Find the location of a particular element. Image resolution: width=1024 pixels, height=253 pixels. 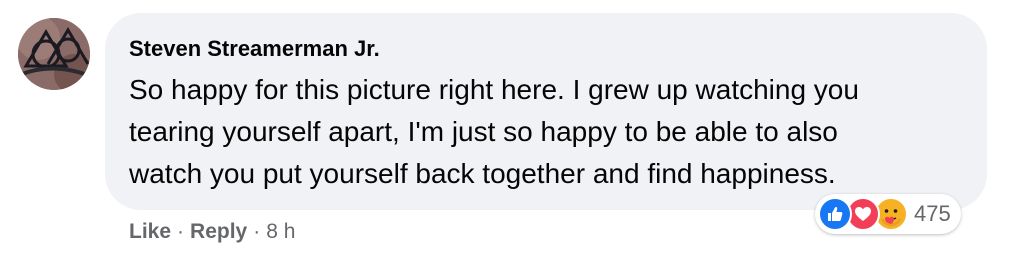

reaction-summary: 475 is located at coordinates (888, 214).